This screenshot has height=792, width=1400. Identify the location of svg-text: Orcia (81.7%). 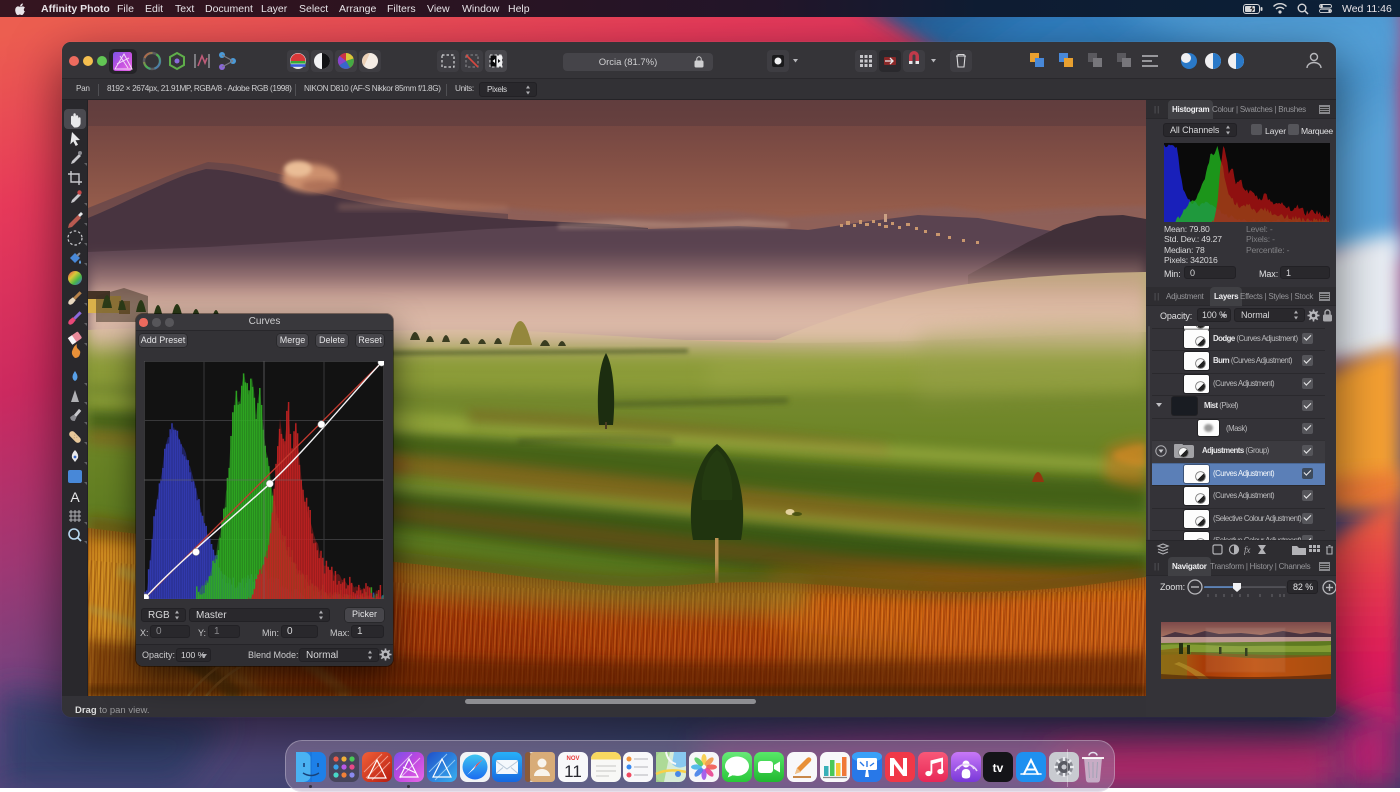
(628, 62).